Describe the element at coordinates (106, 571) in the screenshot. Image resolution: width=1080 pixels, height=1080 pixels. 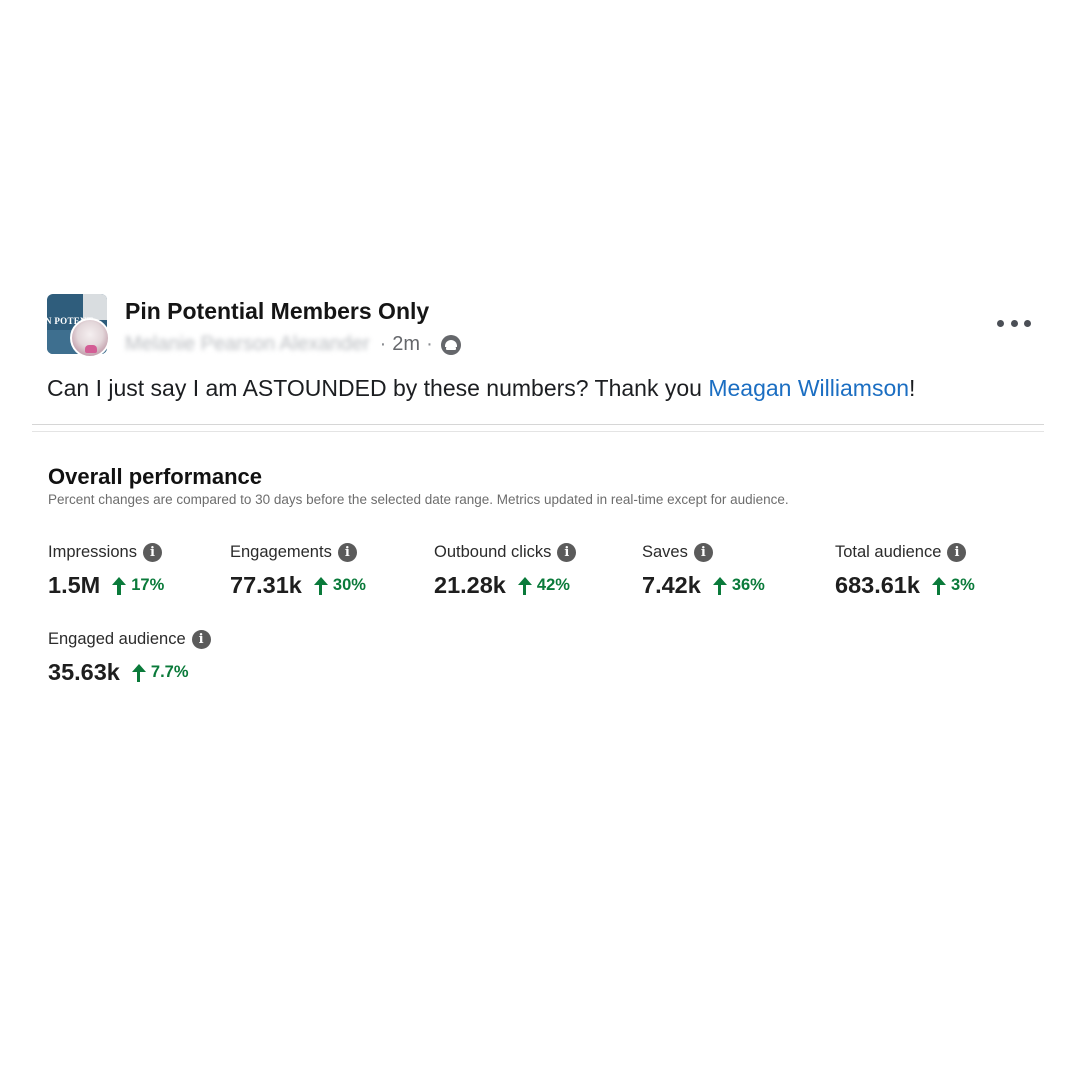
I see `metric-impressions: Impressions i 1.5M 17%` at that location.